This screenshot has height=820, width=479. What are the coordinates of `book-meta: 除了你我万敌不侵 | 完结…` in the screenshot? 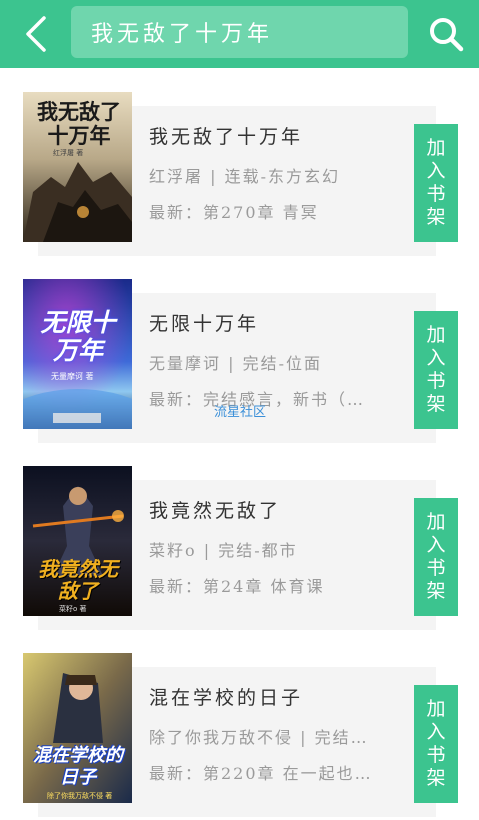 It's located at (259, 737).